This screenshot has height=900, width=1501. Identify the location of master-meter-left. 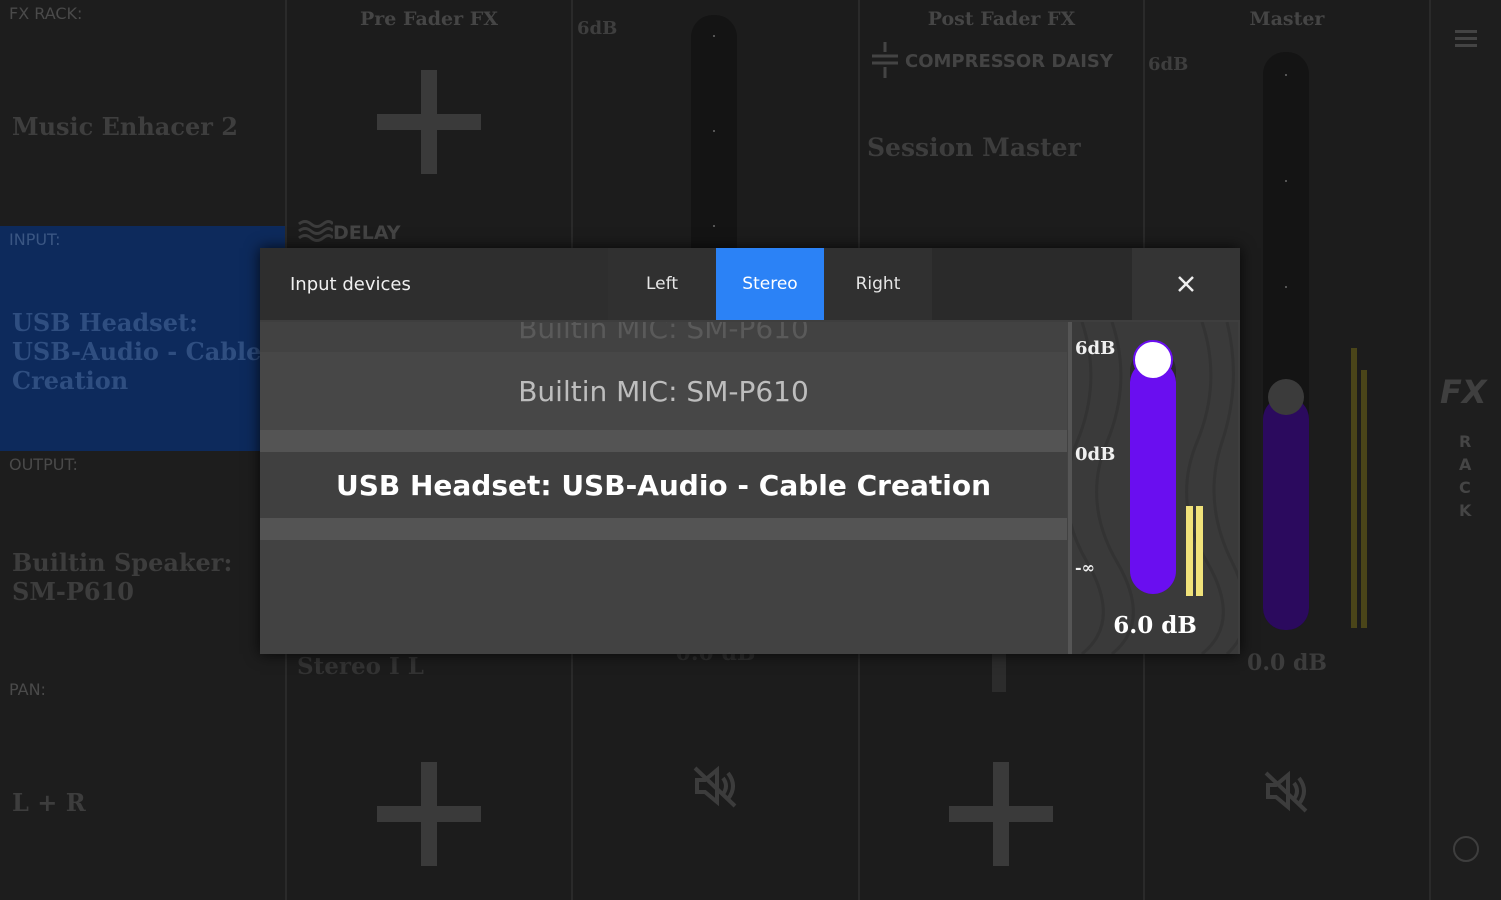
(1354, 488).